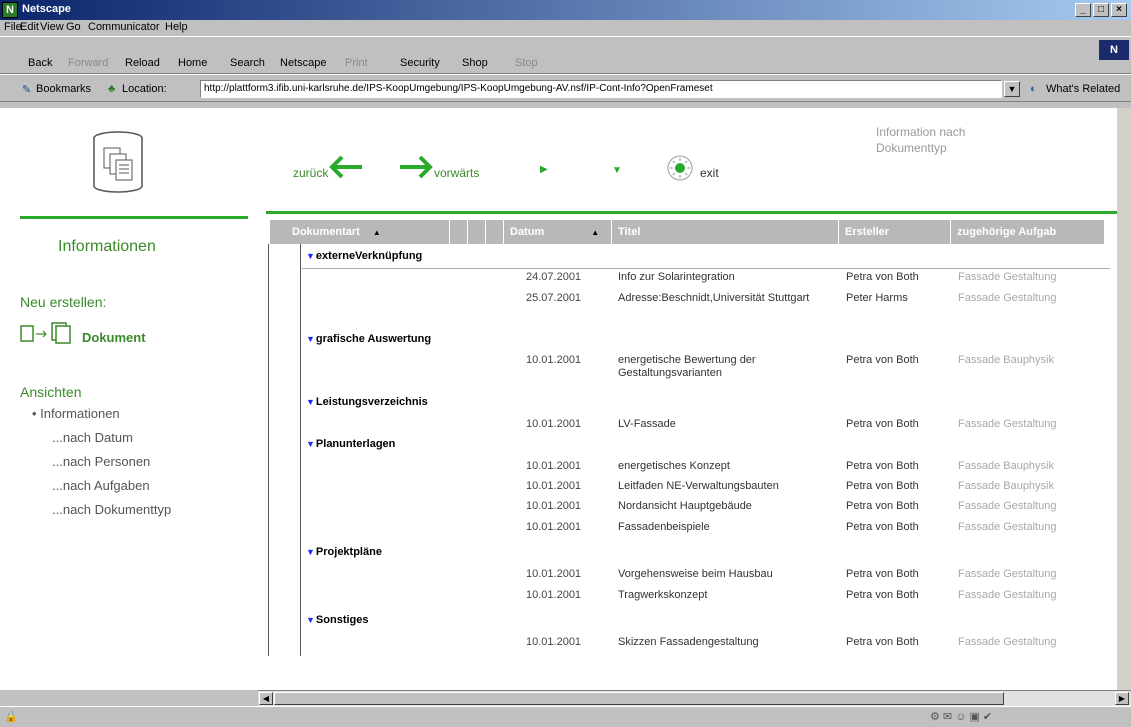 The height and width of the screenshot is (727, 1131). What do you see at coordinates (895, 232) in the screenshot?
I see `col-header-ersteller: Ersteller` at bounding box center [895, 232].